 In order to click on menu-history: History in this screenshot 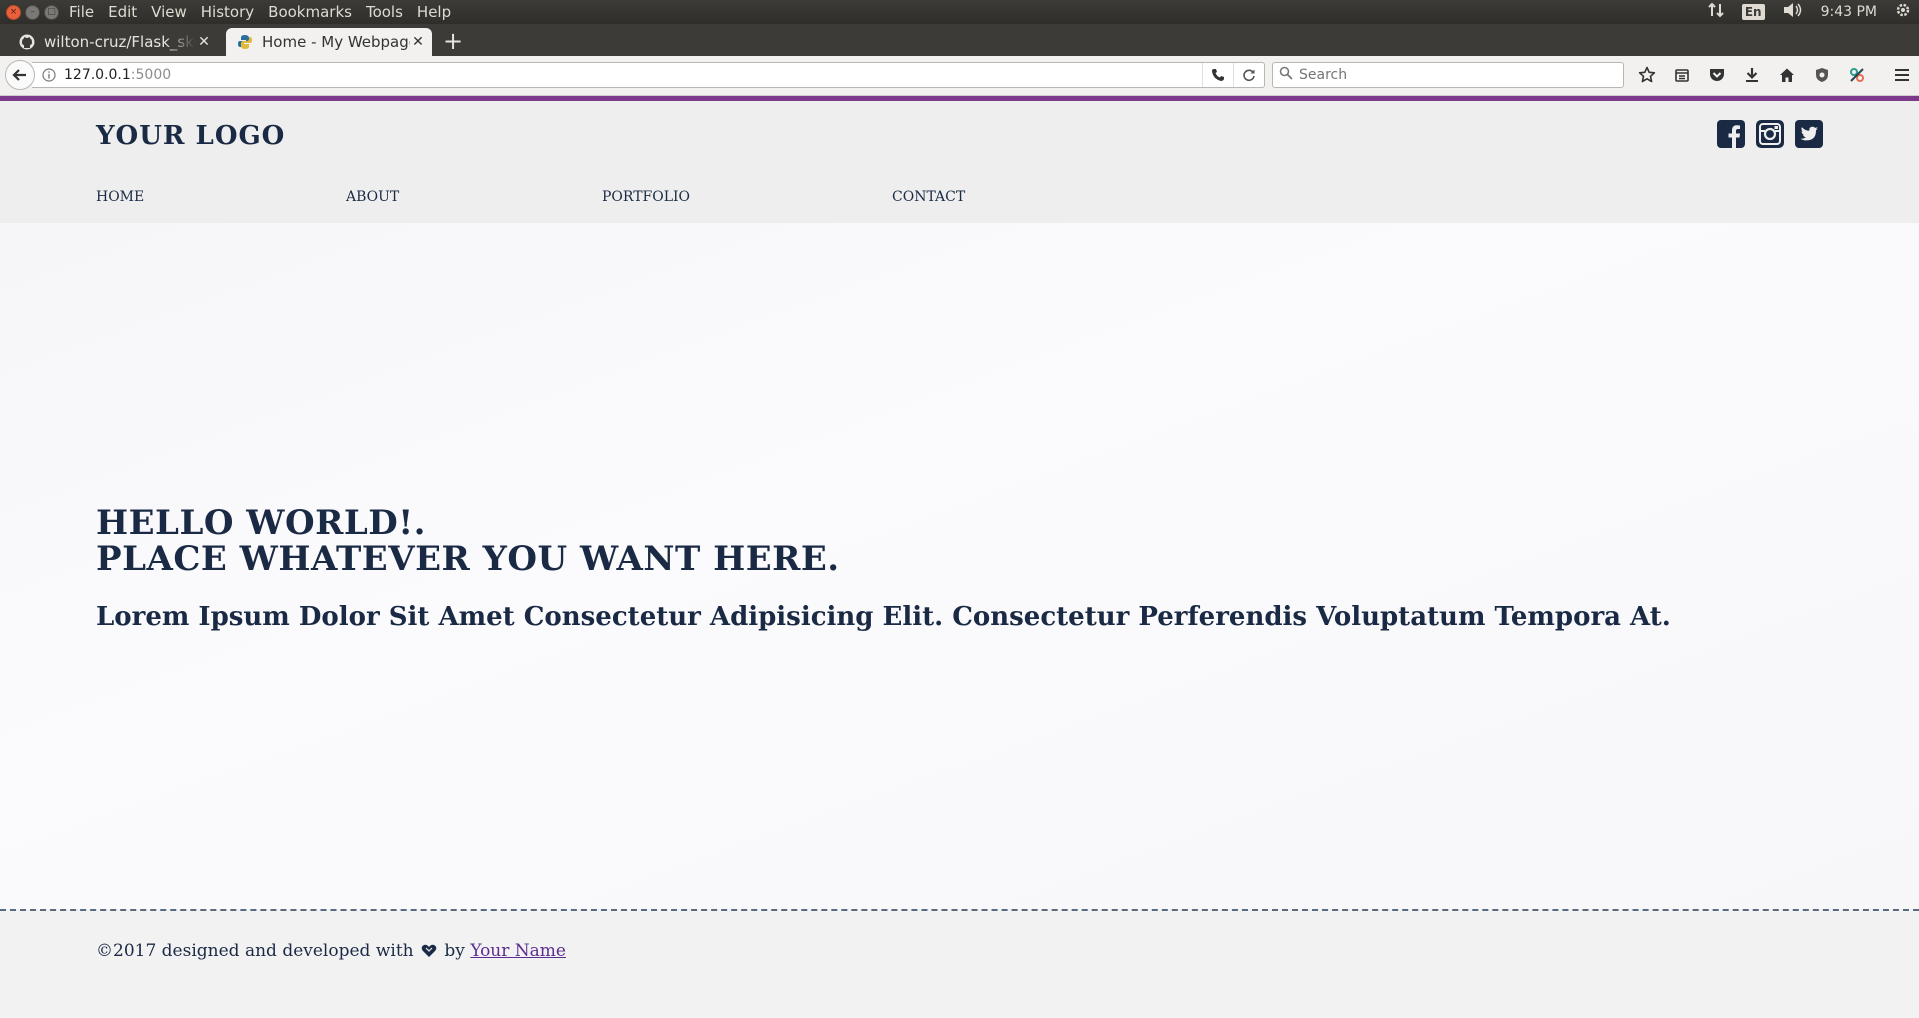, I will do `click(227, 12)`.